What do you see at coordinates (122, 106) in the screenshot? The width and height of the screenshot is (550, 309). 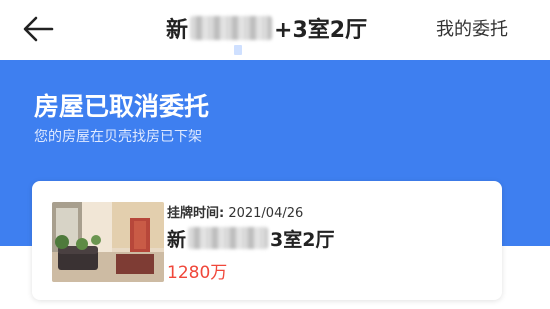 I see `status-title: 房屋已取消委托` at bounding box center [122, 106].